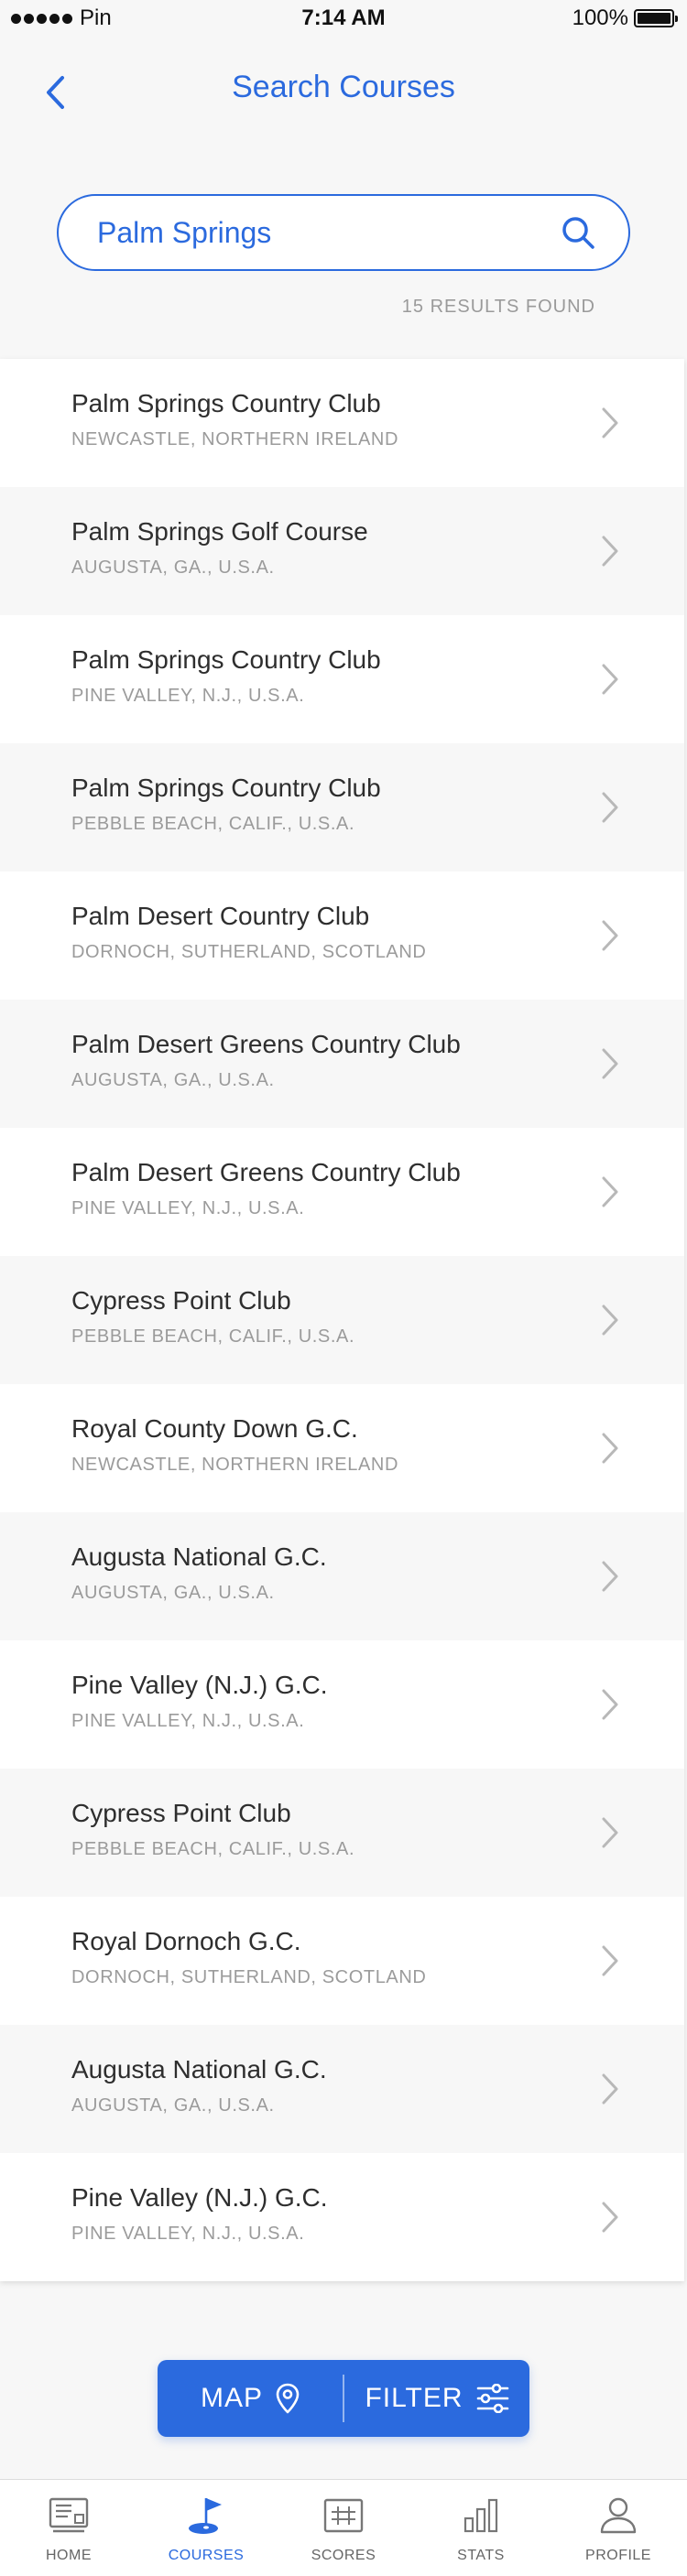 The width and height of the screenshot is (687, 2576). I want to click on home-icon, so click(69, 2516).